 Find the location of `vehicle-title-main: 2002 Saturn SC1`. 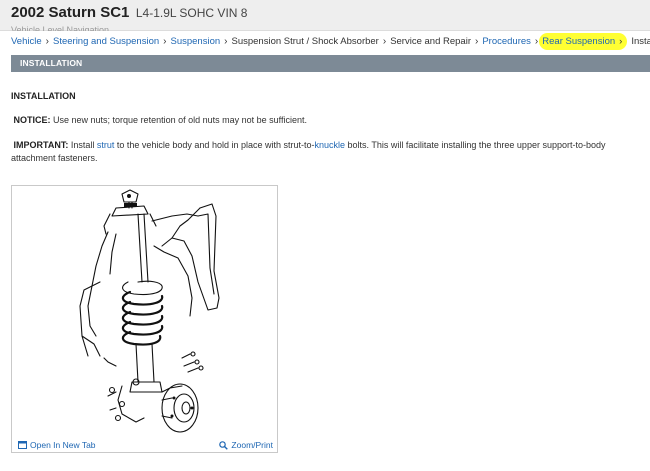

vehicle-title-main: 2002 Saturn SC1 is located at coordinates (70, 12).